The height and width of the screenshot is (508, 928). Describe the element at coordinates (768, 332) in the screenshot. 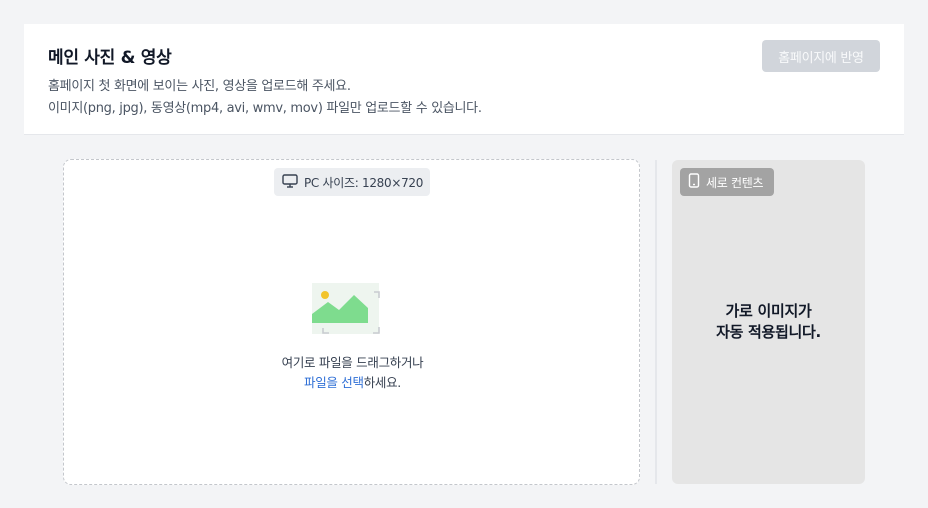

I see `auto-apply-line-2: 자동 적용됩니다.` at that location.